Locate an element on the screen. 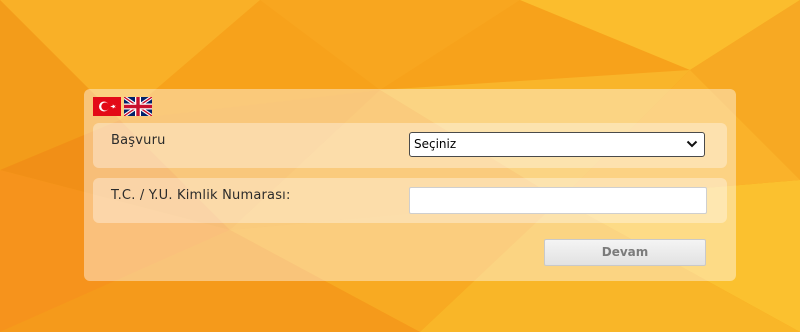 This screenshot has height=332, width=800. chevron-down-icon is located at coordinates (692, 144).